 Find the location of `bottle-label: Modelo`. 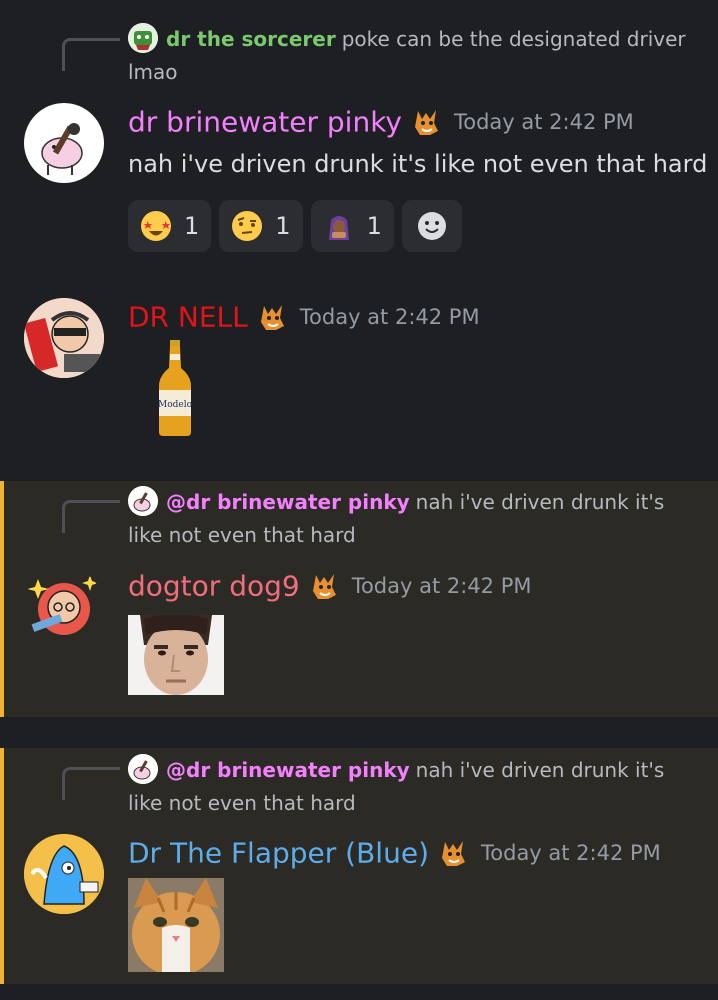

bottle-label: Modelo is located at coordinates (175, 405).